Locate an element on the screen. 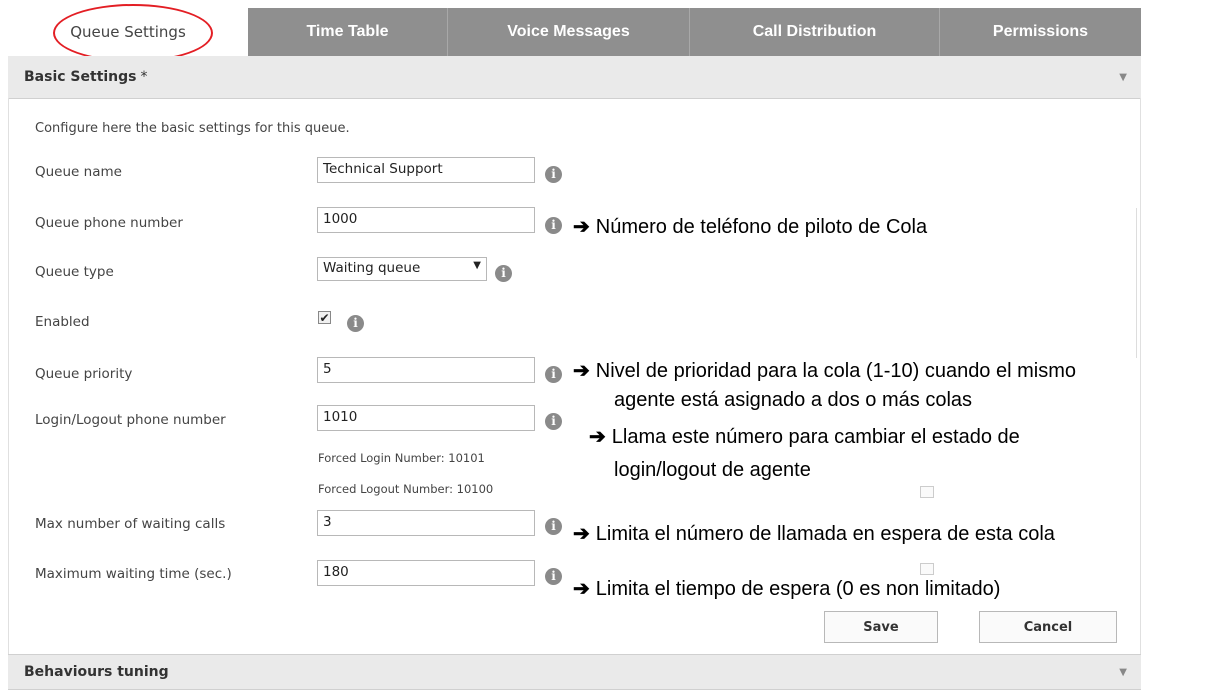 This screenshot has width=1209, height=690. enabled-label: Enabled is located at coordinates (62, 322).